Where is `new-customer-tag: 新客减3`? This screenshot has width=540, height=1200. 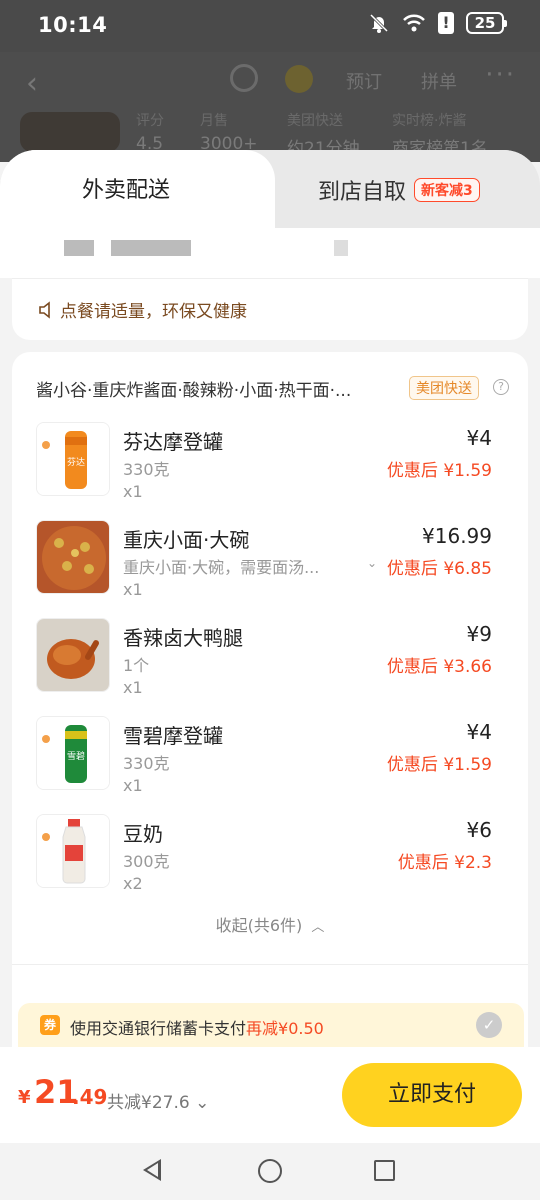 new-customer-tag: 新客减3 is located at coordinates (447, 190).